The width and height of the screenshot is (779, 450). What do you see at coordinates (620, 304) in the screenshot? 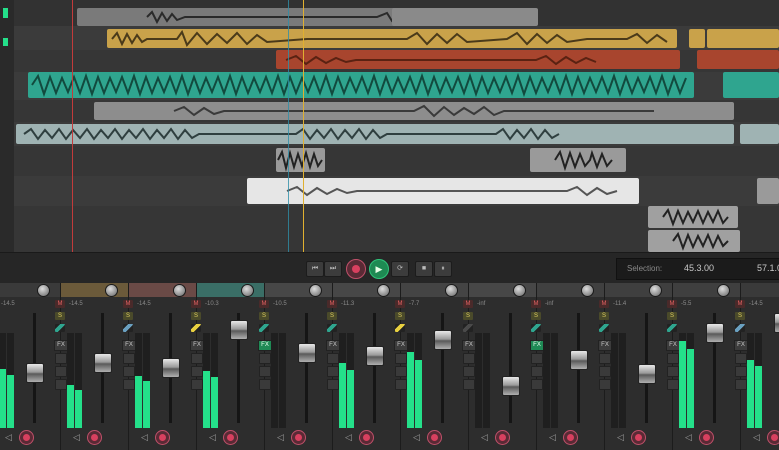
I see `channel-volume-readout: -11.4` at bounding box center [620, 304].